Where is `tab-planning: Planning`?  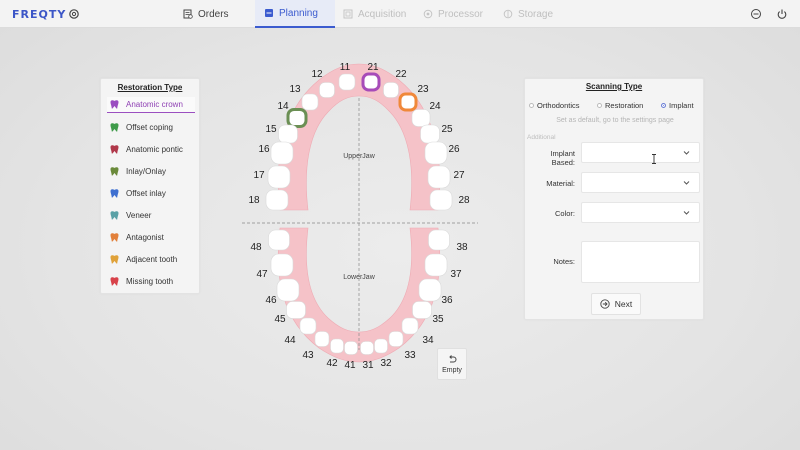
tab-planning: Planning is located at coordinates (295, 14).